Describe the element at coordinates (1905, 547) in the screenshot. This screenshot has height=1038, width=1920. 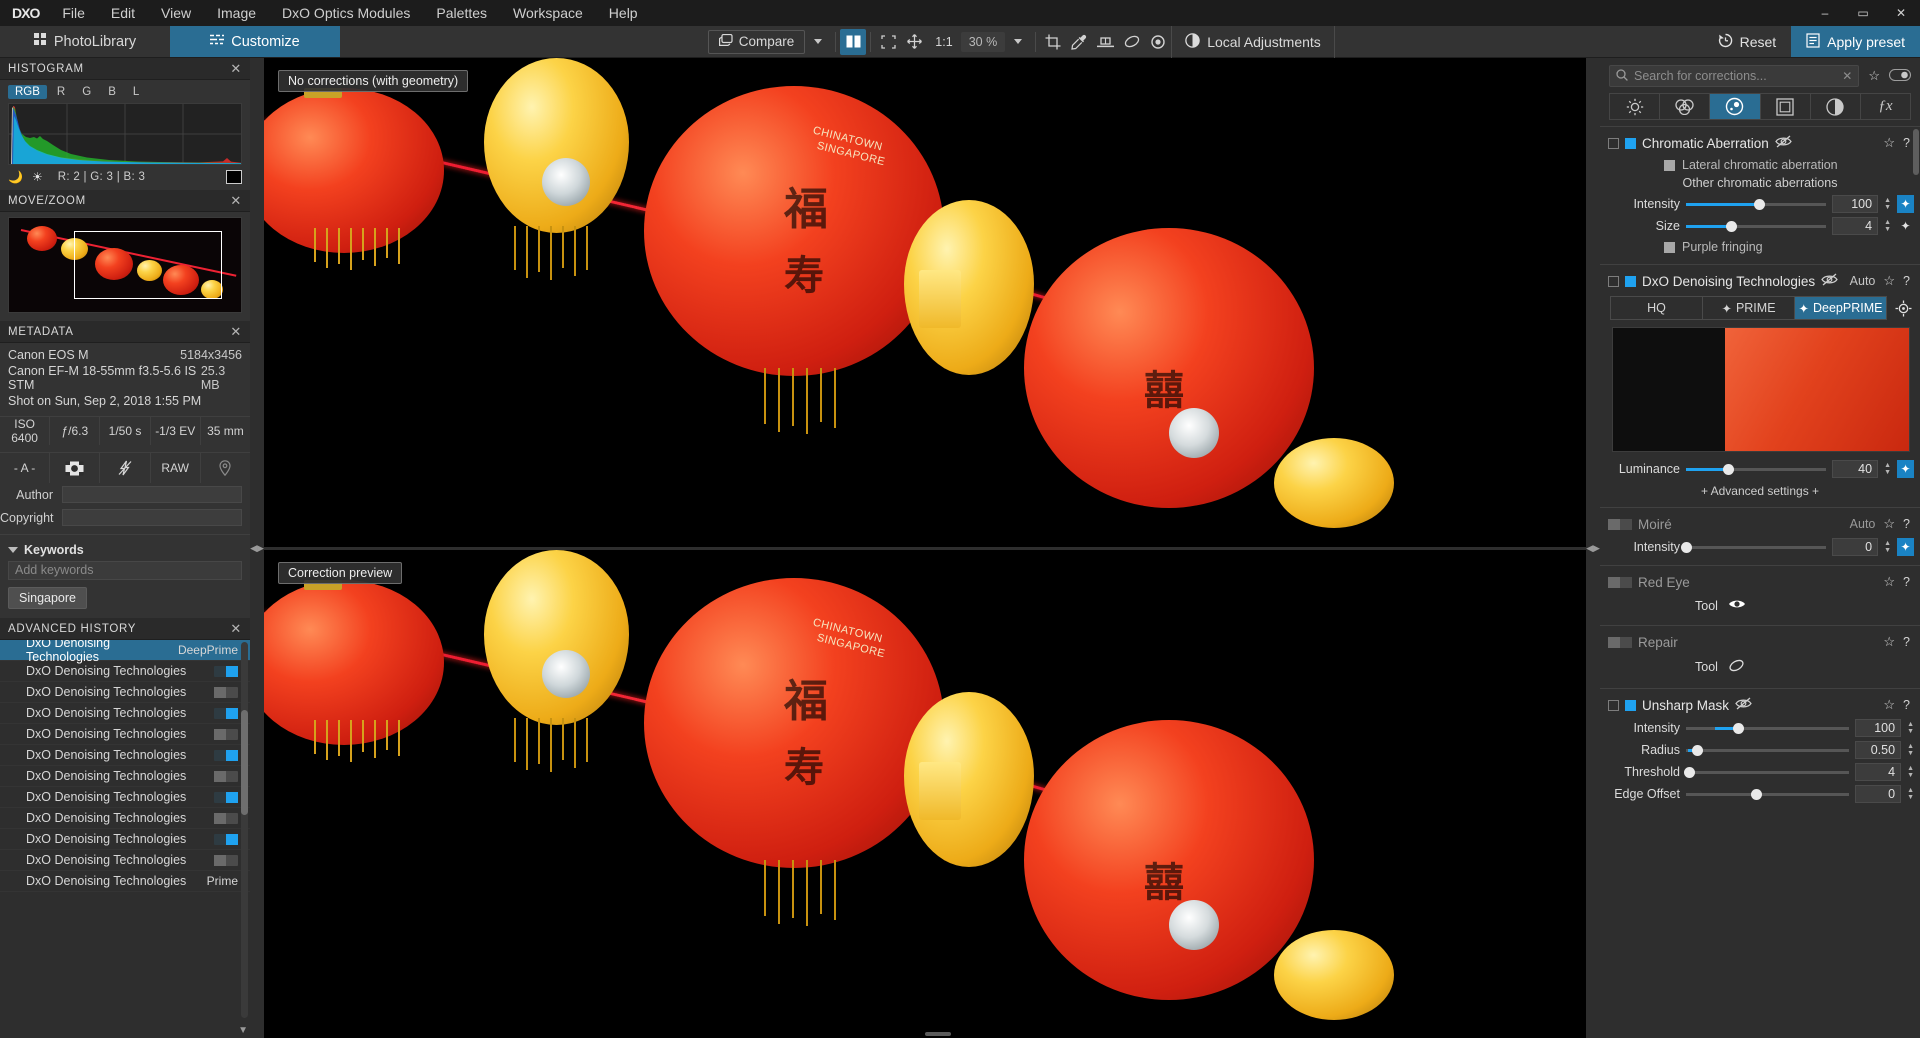
I see `moire-auto-icon: ✦` at that location.